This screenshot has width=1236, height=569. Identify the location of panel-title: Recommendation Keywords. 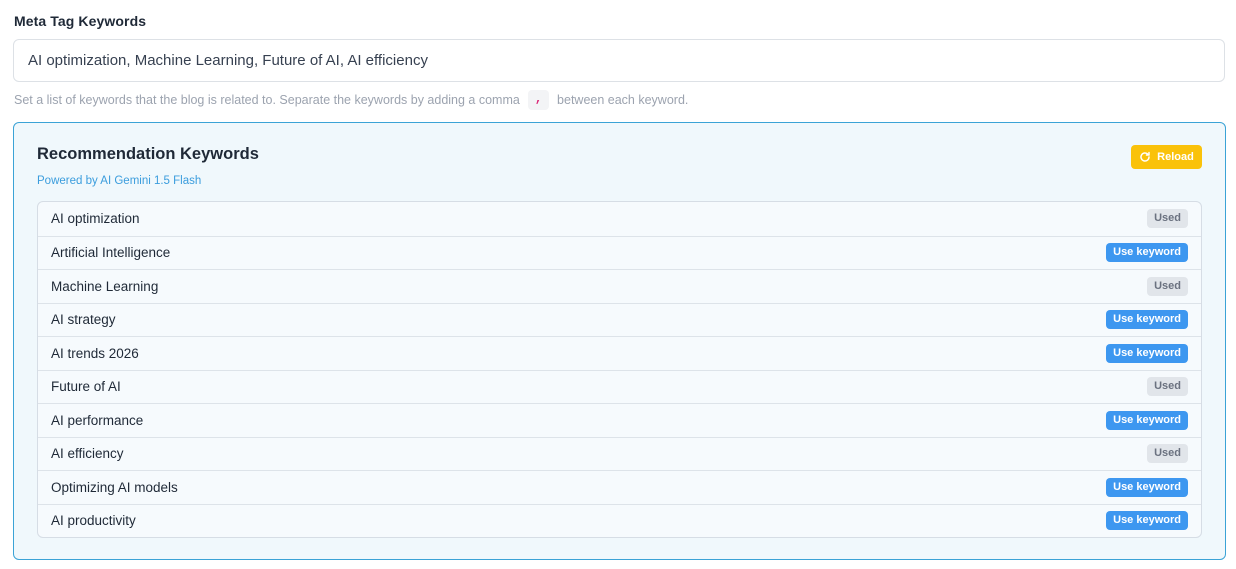
(148, 154).